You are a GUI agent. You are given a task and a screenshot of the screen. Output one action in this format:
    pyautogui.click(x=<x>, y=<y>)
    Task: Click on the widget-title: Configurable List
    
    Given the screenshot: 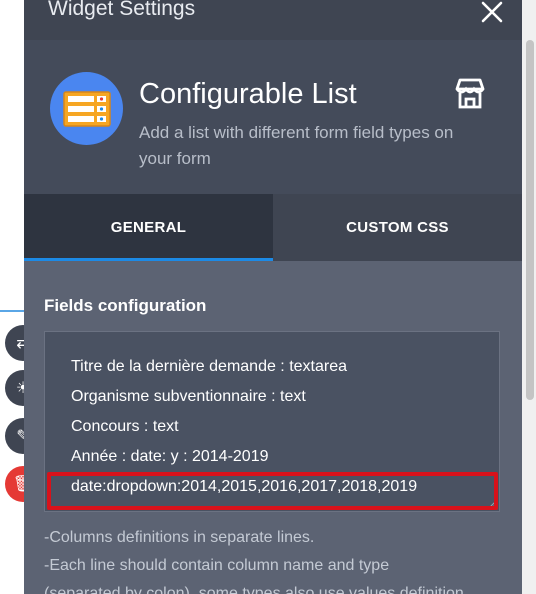 What is the action you would take?
    pyautogui.click(x=248, y=94)
    